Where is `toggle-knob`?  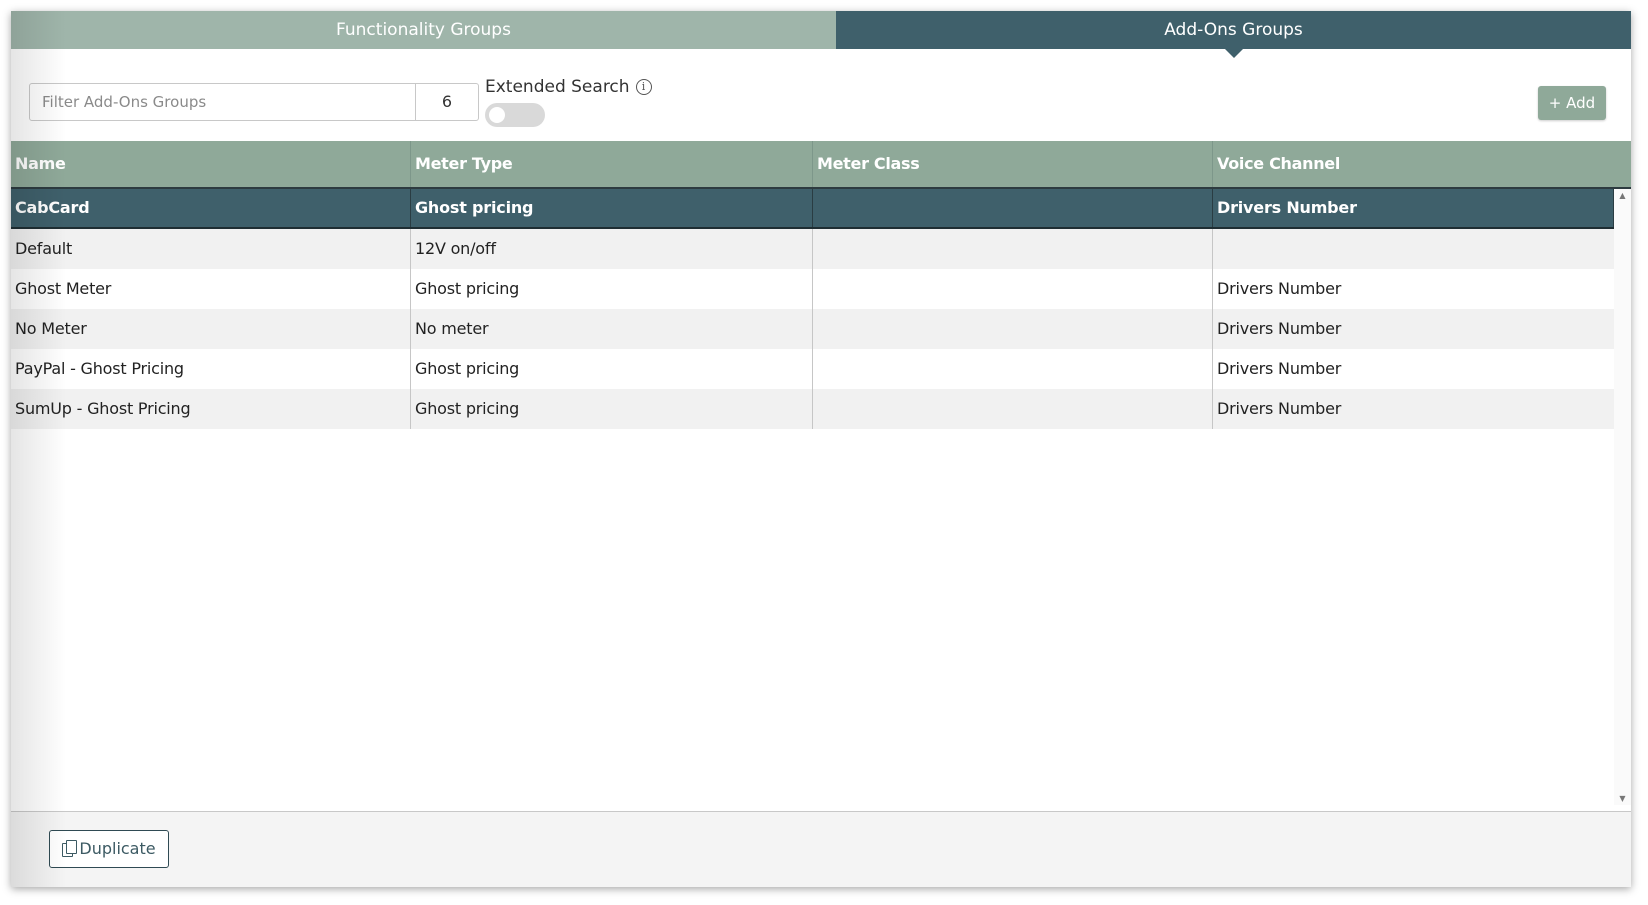
toggle-knob is located at coordinates (497, 115).